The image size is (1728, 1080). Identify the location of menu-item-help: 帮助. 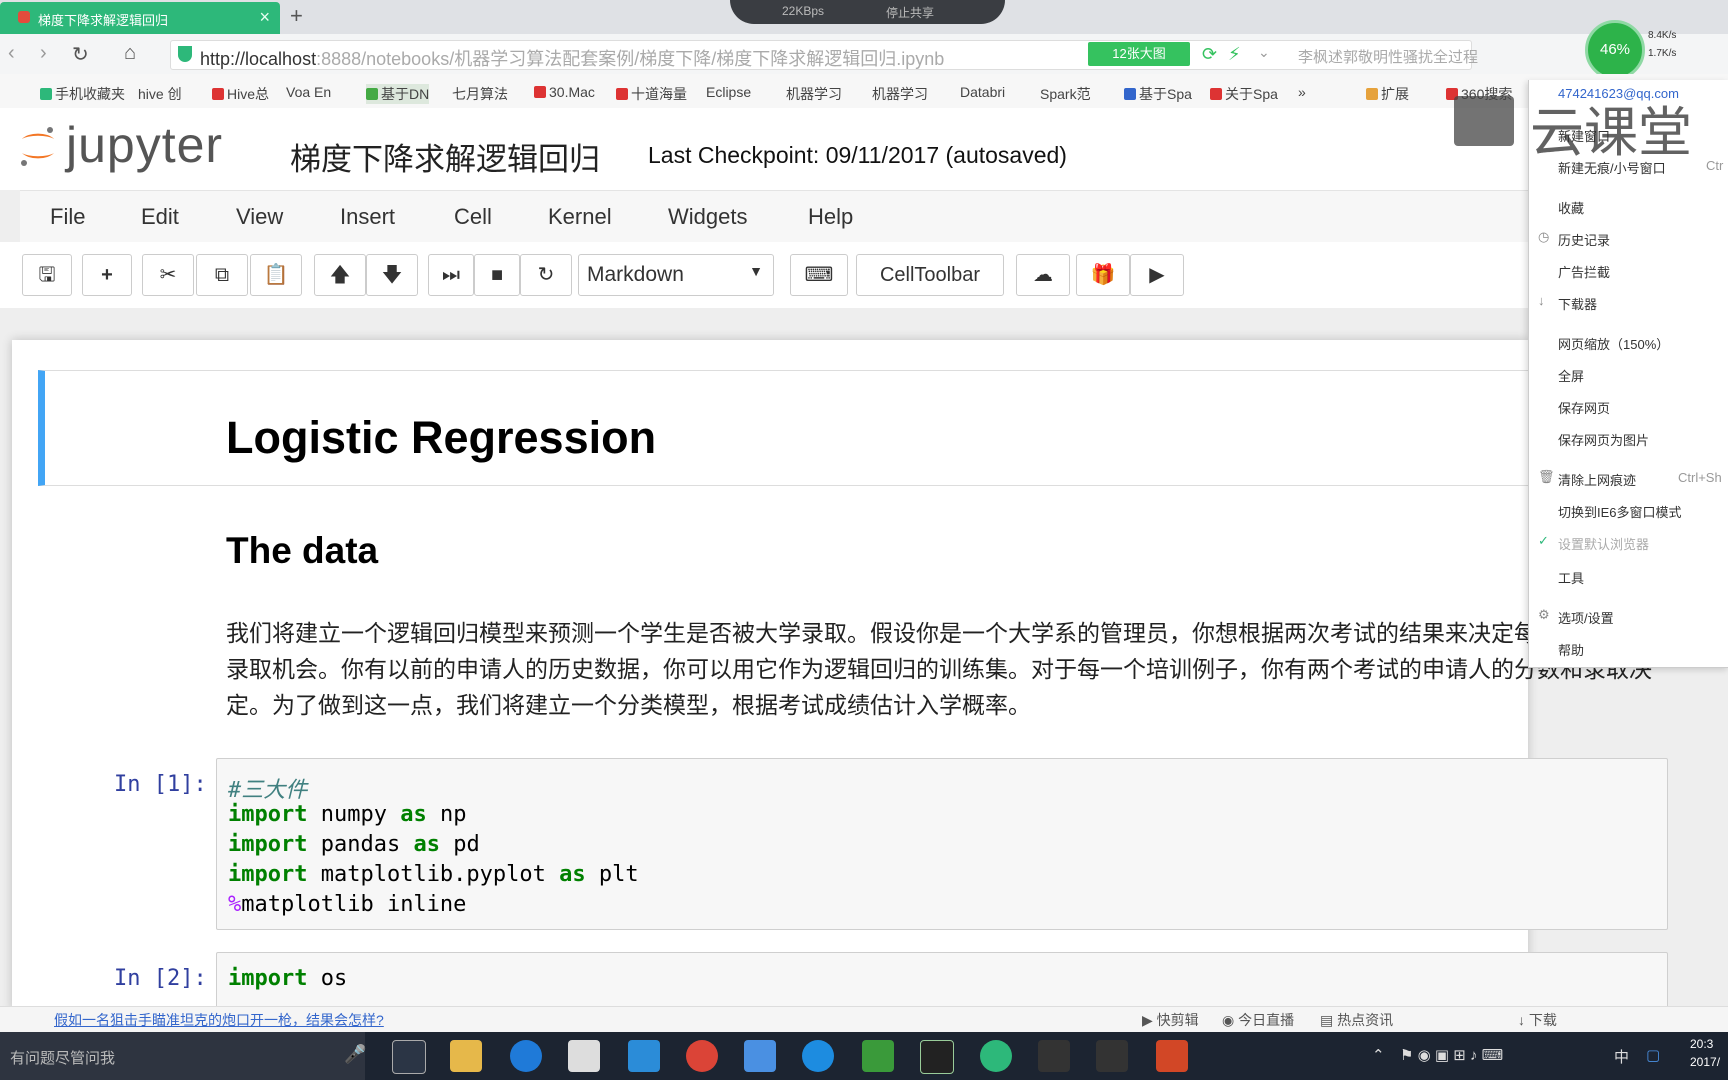
(1571, 649).